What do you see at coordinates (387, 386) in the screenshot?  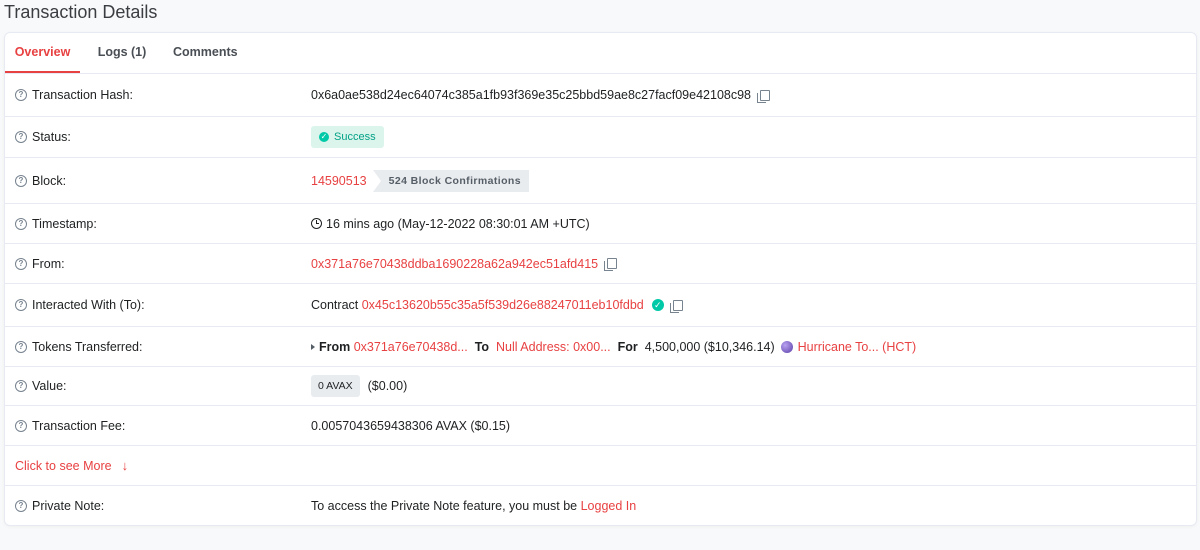 I see `value-usd: ($0.00)` at bounding box center [387, 386].